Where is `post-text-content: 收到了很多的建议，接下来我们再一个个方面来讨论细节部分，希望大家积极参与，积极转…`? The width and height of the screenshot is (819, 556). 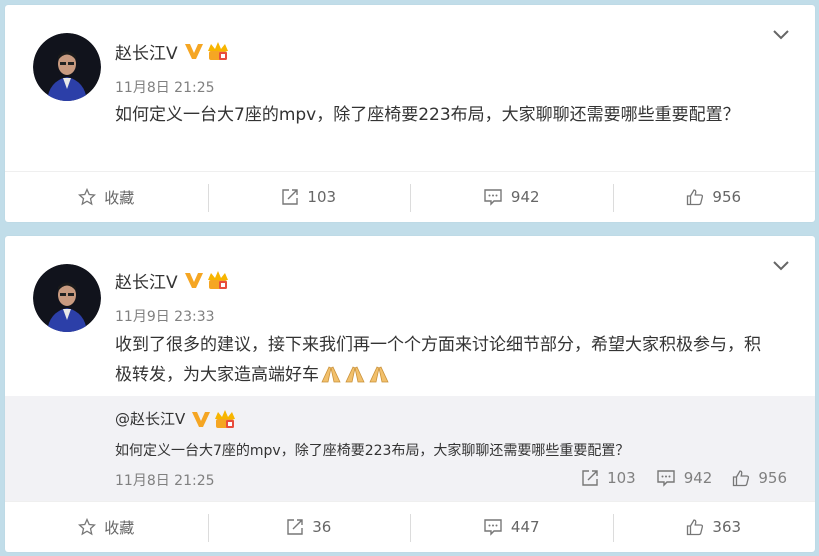
post-text-content: 收到了很多的建议，接下来我们再一个个方面来讨论细节部分，希望大家积极参与，积极转… is located at coordinates (438, 360).